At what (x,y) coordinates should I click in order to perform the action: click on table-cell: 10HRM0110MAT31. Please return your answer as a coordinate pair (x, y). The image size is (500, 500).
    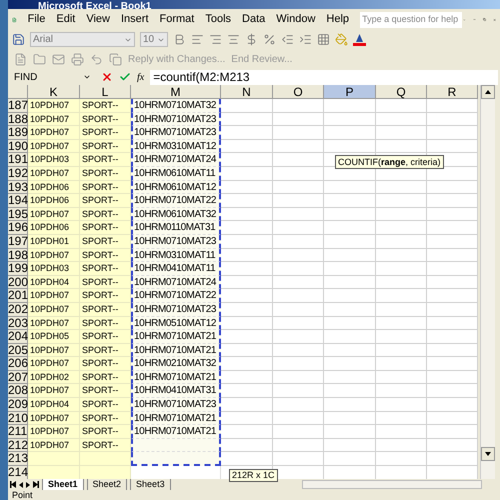
    Looking at the image, I should click on (176, 228).